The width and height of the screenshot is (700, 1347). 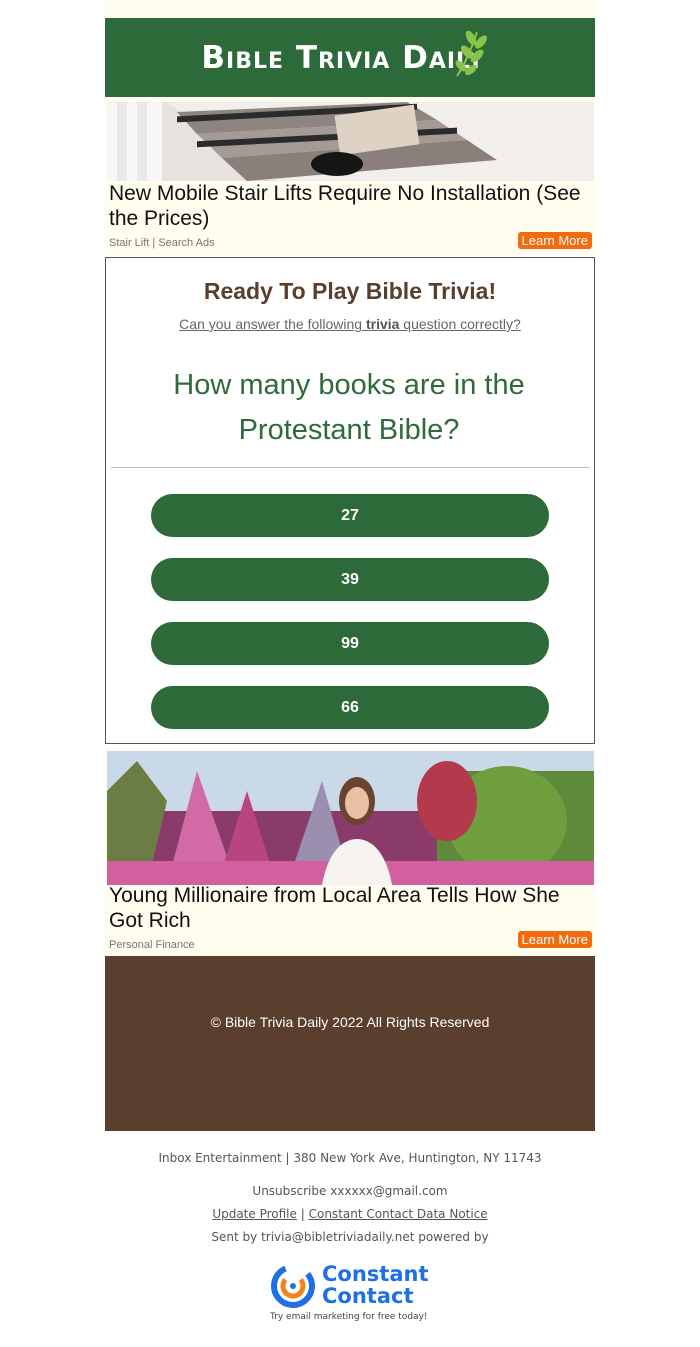 I want to click on top-band, so click(x=350, y=9).